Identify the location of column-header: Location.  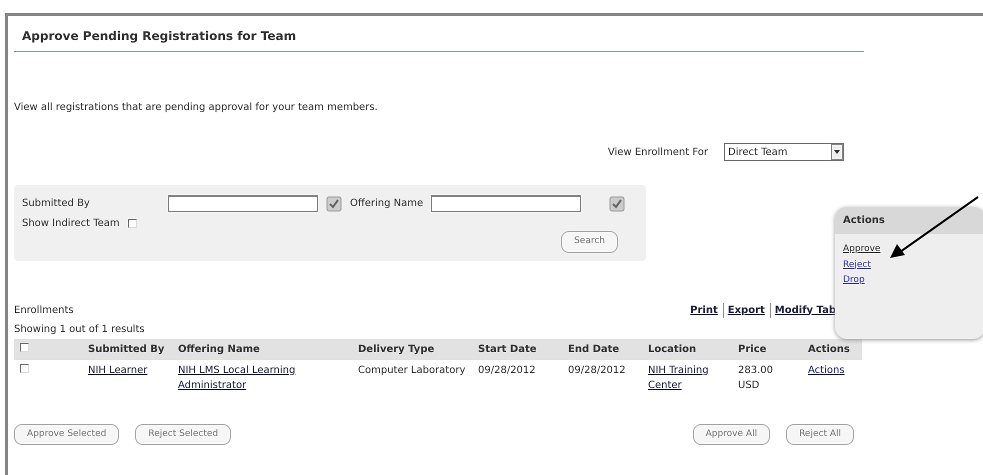
(687, 349).